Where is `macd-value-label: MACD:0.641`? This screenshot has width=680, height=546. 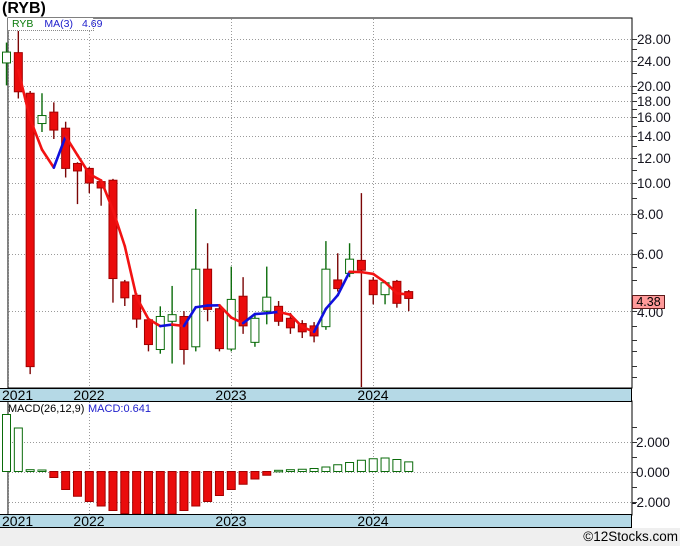 macd-value-label: MACD:0.641 is located at coordinates (119, 409).